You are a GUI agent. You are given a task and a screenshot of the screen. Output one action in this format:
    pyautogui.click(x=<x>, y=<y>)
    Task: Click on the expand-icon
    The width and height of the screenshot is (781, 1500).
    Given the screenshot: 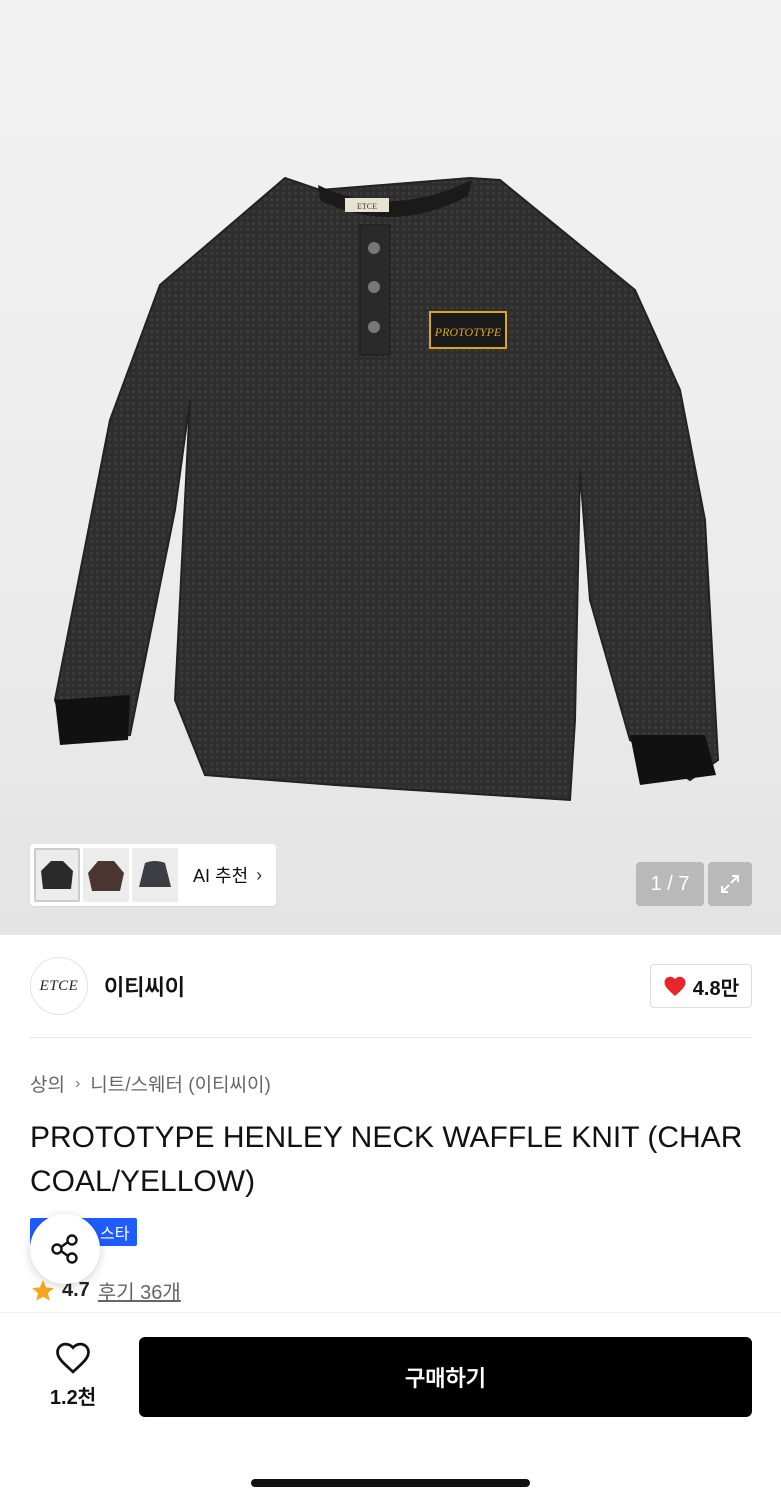 What is the action you would take?
    pyautogui.click(x=730, y=884)
    